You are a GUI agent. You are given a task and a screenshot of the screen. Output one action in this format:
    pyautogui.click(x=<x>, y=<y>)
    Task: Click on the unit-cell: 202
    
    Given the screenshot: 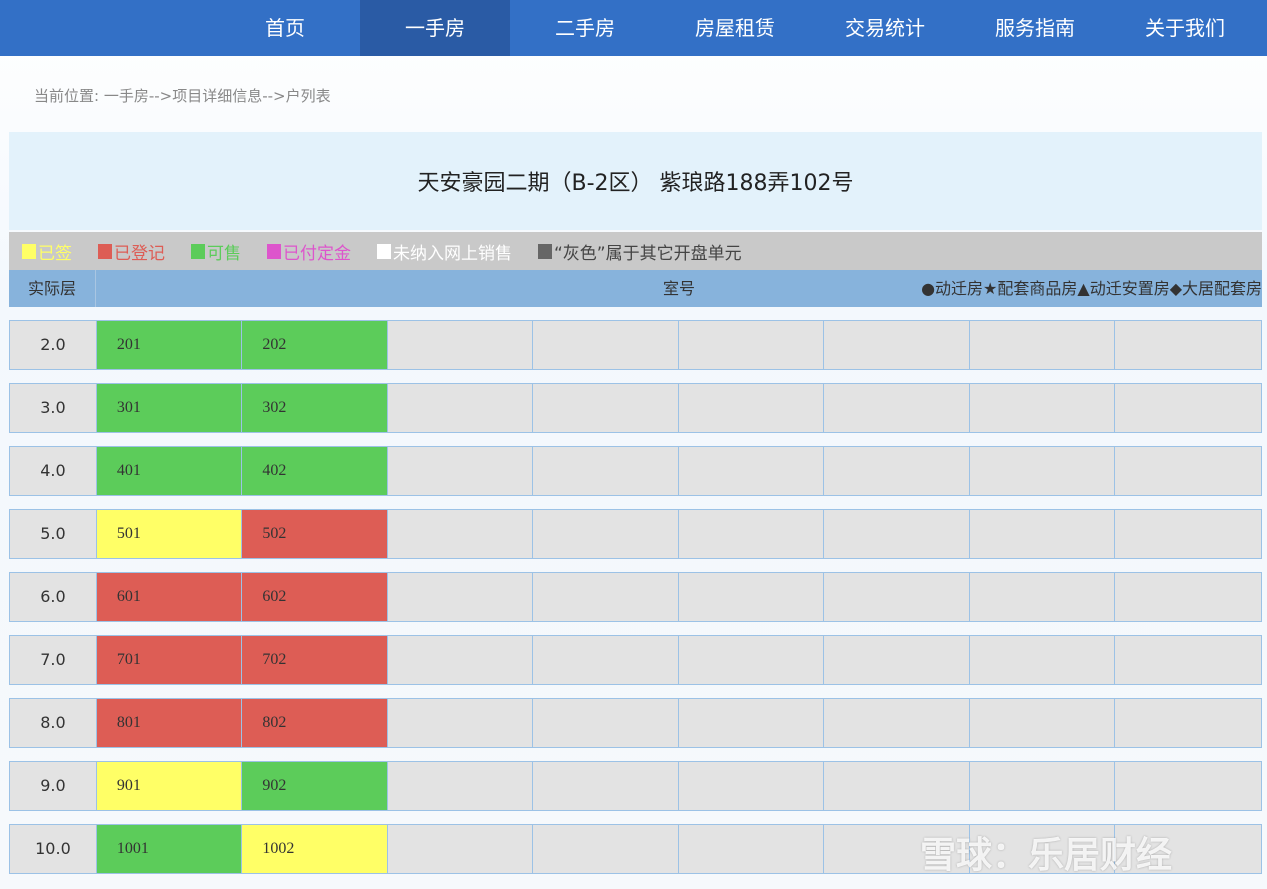 What is the action you would take?
    pyautogui.click(x=315, y=345)
    